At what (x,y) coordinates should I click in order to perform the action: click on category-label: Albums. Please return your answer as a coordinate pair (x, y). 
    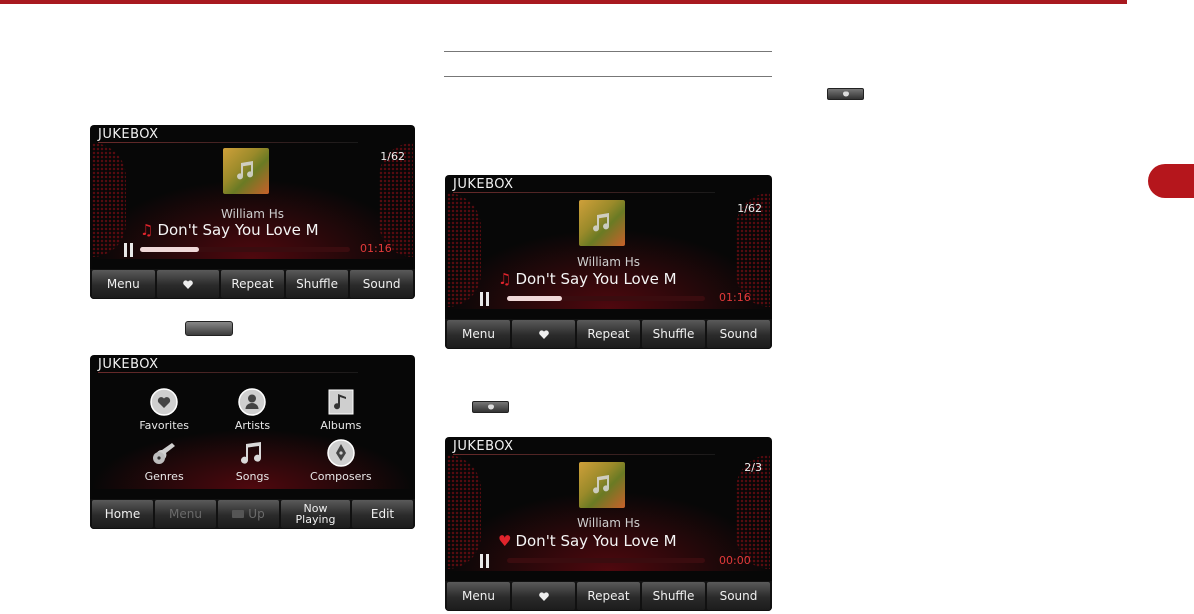
    Looking at the image, I should click on (341, 425).